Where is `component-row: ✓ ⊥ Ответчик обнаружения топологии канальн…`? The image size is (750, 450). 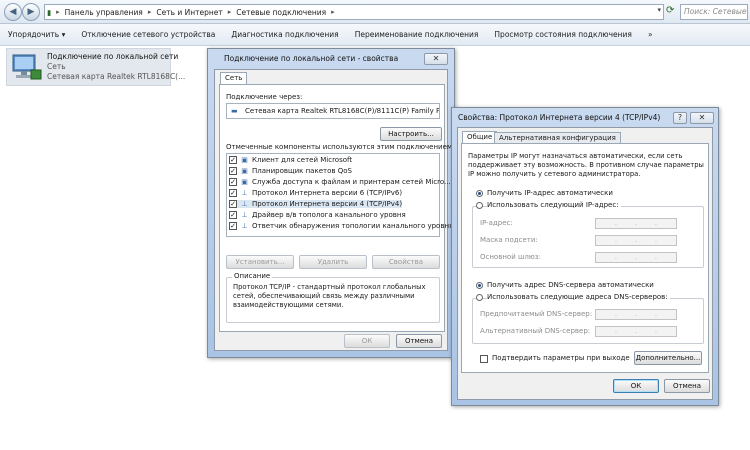
component-row: ✓ ⊥ Ответчик обнаружения топологии канальн… is located at coordinates (341, 226).